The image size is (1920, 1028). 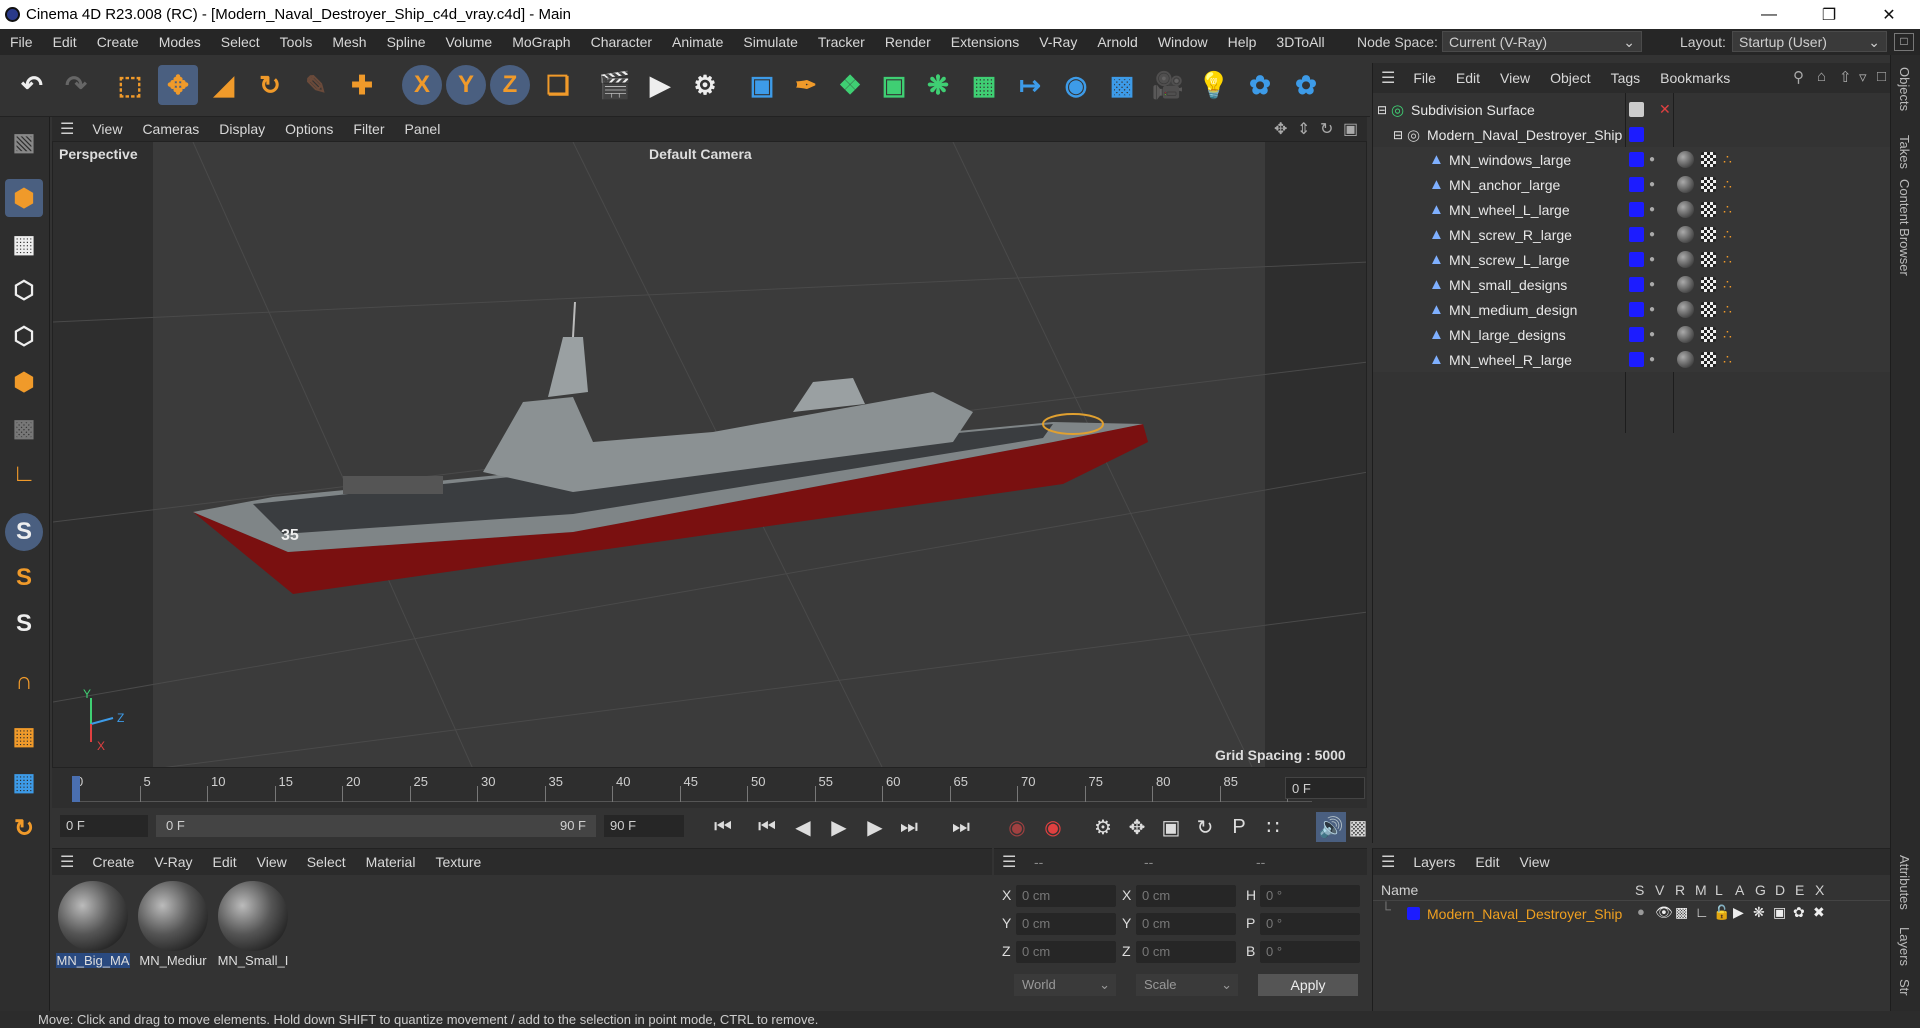 I want to click on undo-icon: ↶, so click(x=32, y=85).